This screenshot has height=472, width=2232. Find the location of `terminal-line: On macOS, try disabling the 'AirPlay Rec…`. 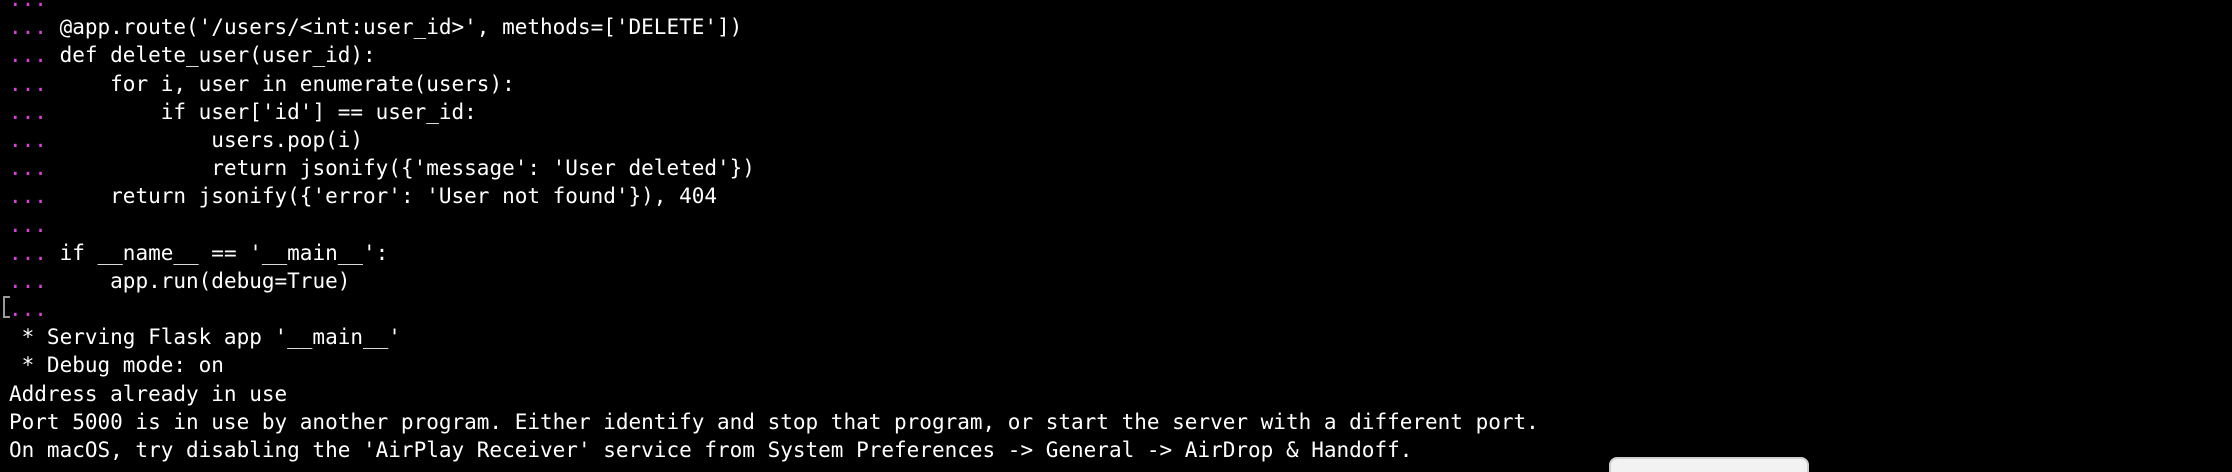

terminal-line: On macOS, try disabling the 'AirPlay Rec… is located at coordinates (774, 450).